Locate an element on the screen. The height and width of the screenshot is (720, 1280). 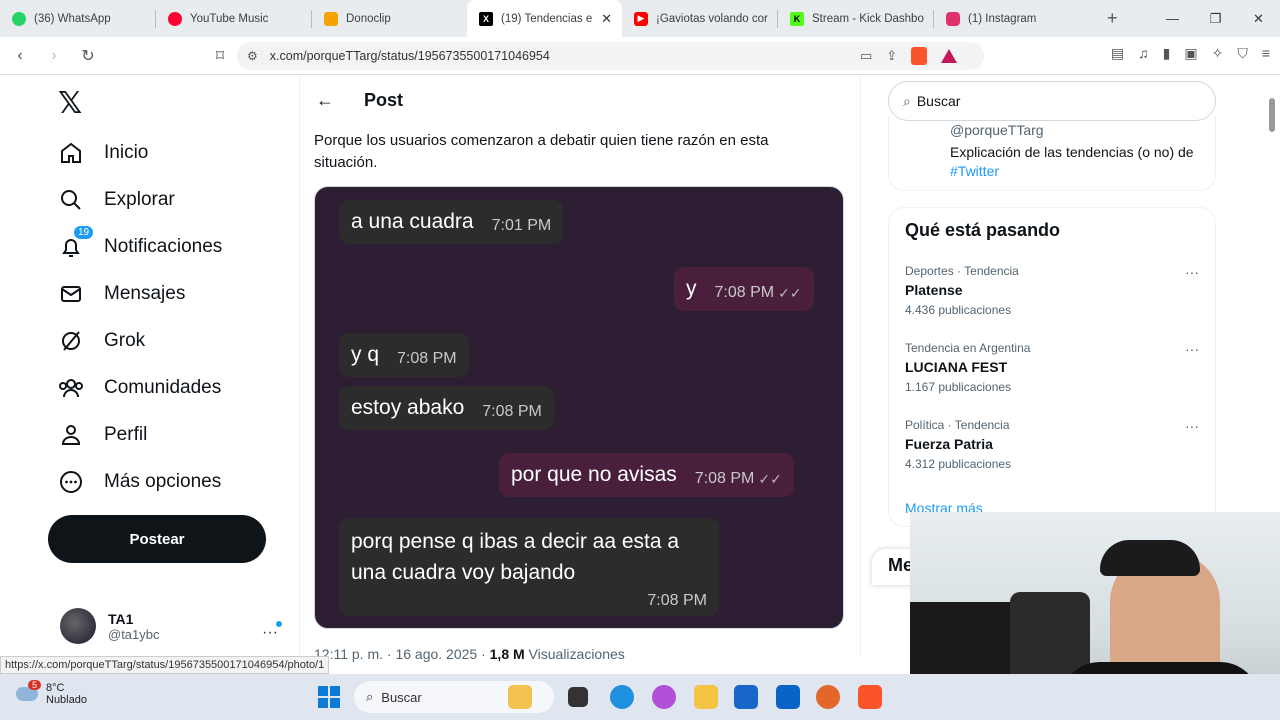
media-icon: ♫ is located at coordinates (1143, 53).